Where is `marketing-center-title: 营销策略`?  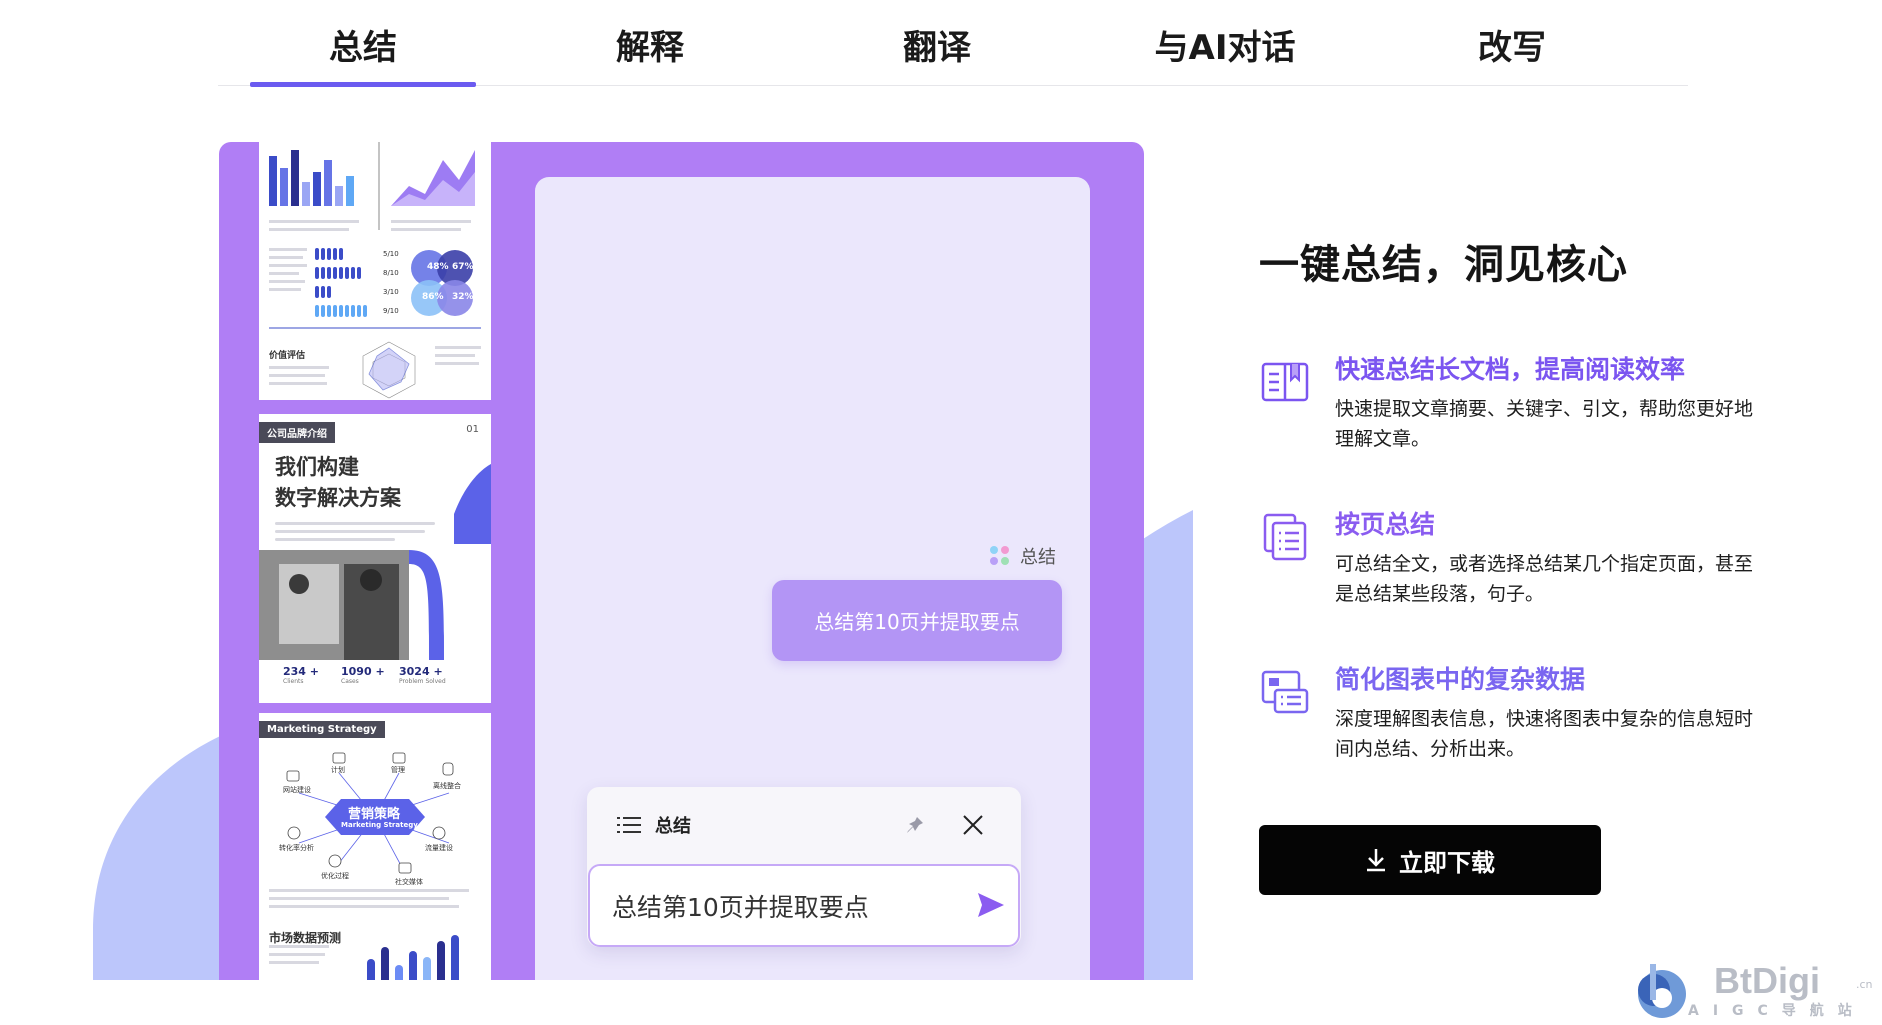 marketing-center-title: 营销策略 is located at coordinates (374, 814).